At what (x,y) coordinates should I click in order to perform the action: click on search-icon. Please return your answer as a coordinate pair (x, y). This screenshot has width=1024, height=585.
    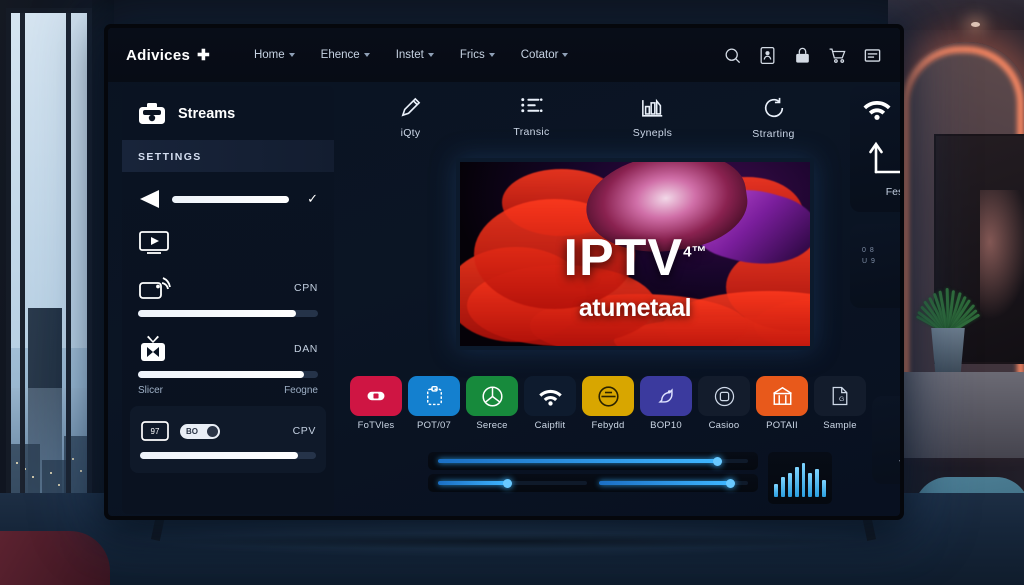
    Looking at the image, I should click on (732, 55).